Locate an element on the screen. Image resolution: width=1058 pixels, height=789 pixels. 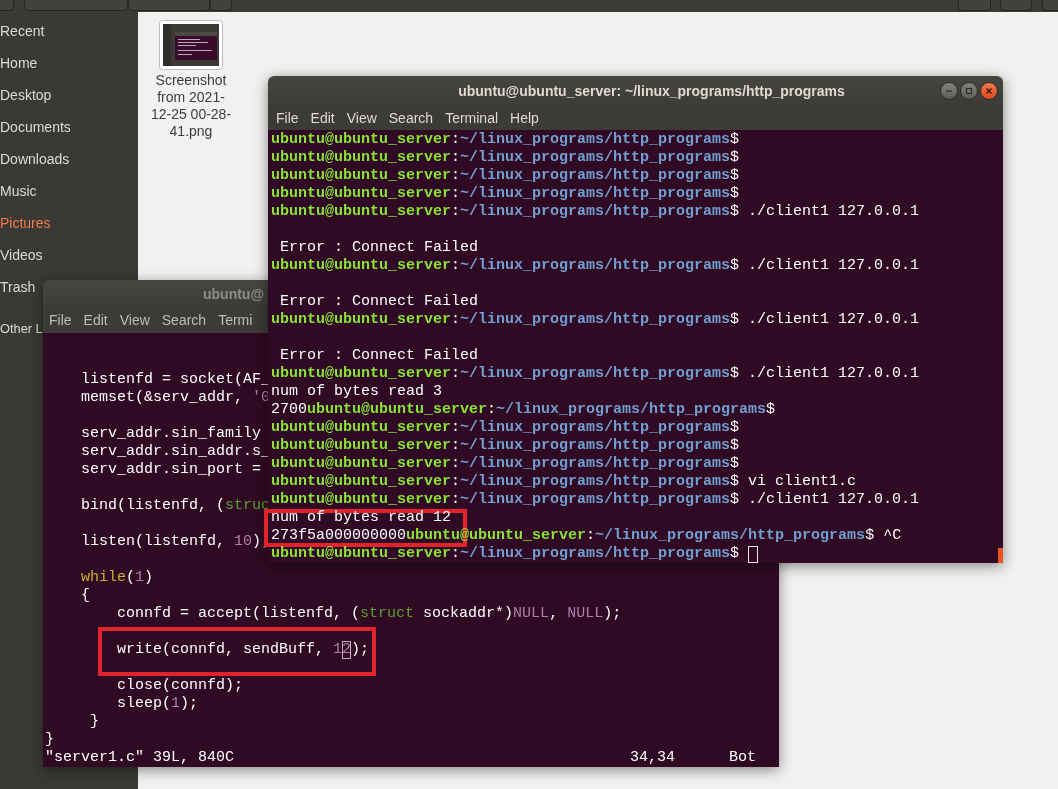
sidebar-item: Recent is located at coordinates (22, 31).